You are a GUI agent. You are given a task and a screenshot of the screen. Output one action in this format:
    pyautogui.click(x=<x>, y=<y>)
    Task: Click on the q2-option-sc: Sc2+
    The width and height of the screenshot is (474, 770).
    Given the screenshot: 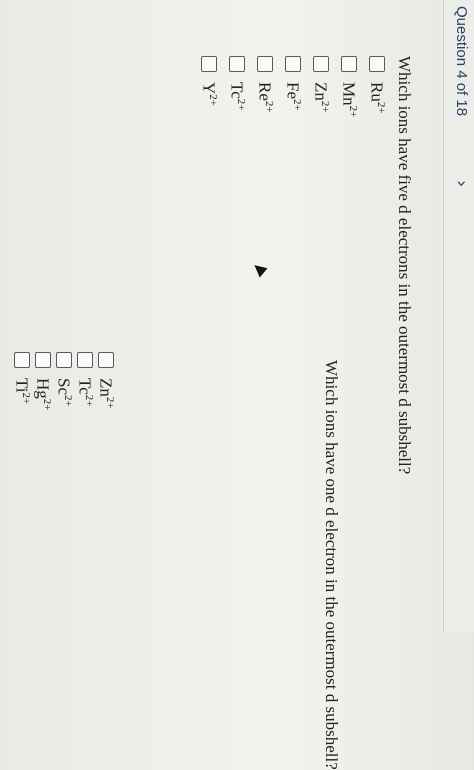 What is the action you would take?
    pyautogui.click(x=64, y=381)
    